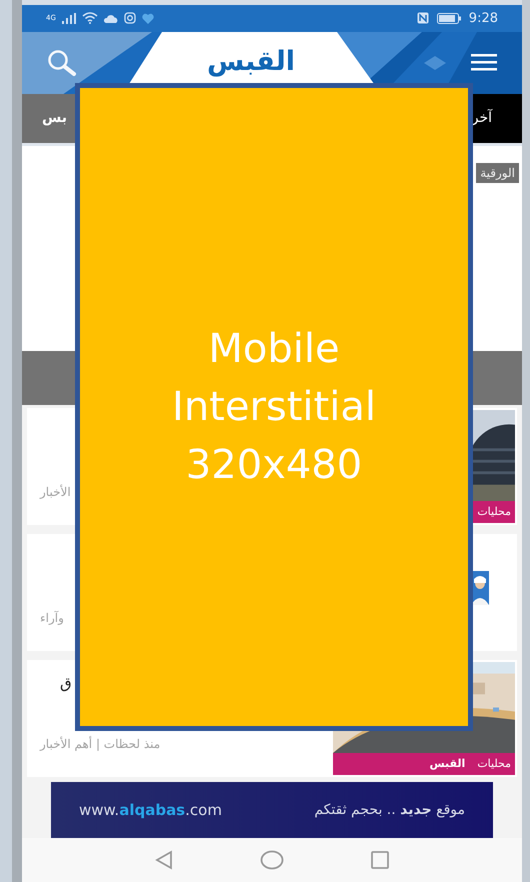  I want to click on card-meta: وآراء, so click(52, 618).